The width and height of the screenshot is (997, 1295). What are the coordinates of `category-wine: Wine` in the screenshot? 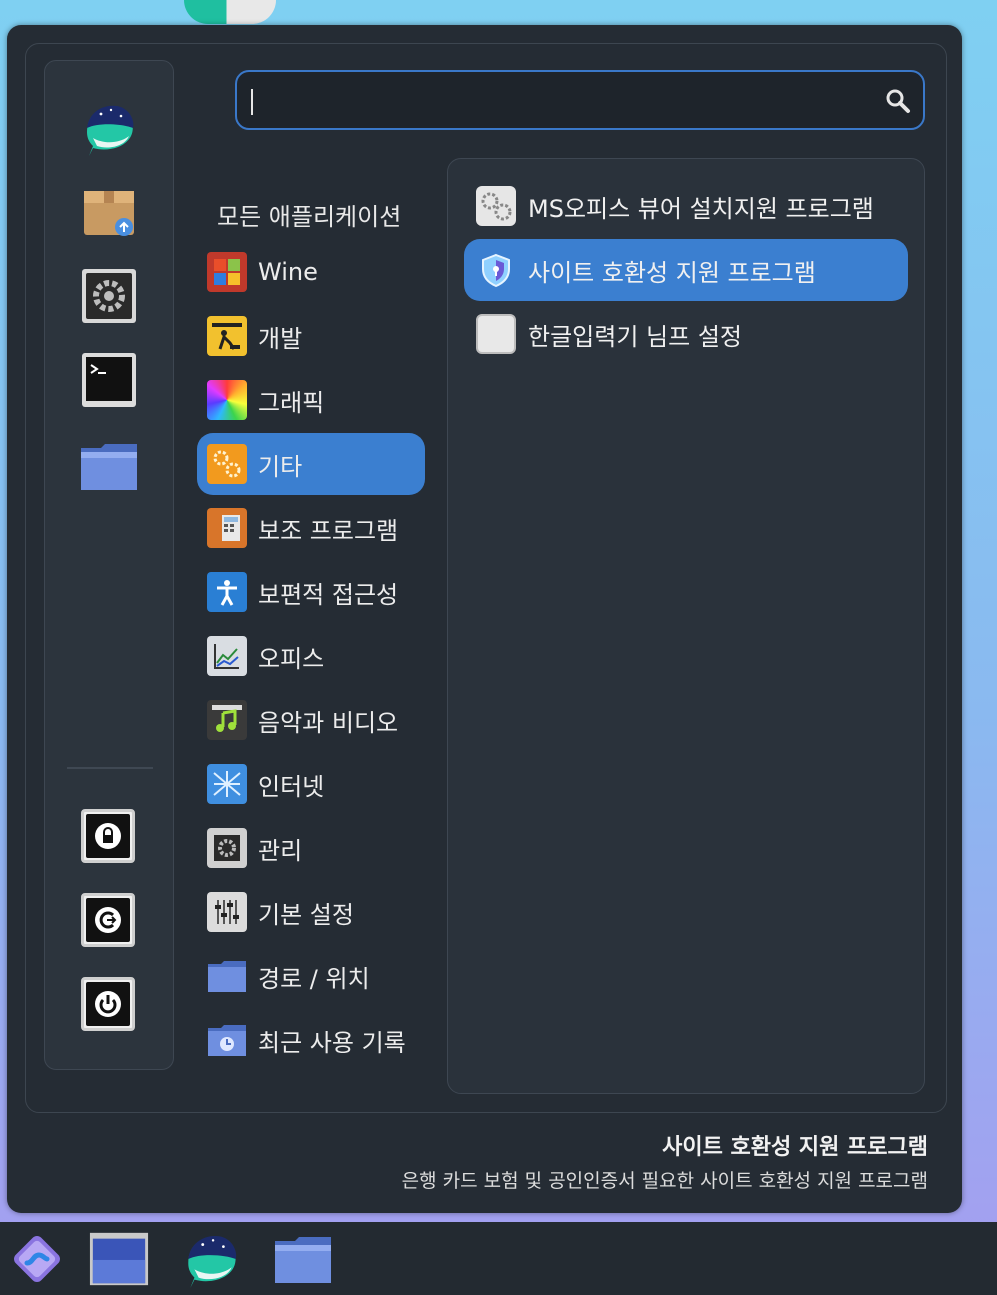 It's located at (311, 272).